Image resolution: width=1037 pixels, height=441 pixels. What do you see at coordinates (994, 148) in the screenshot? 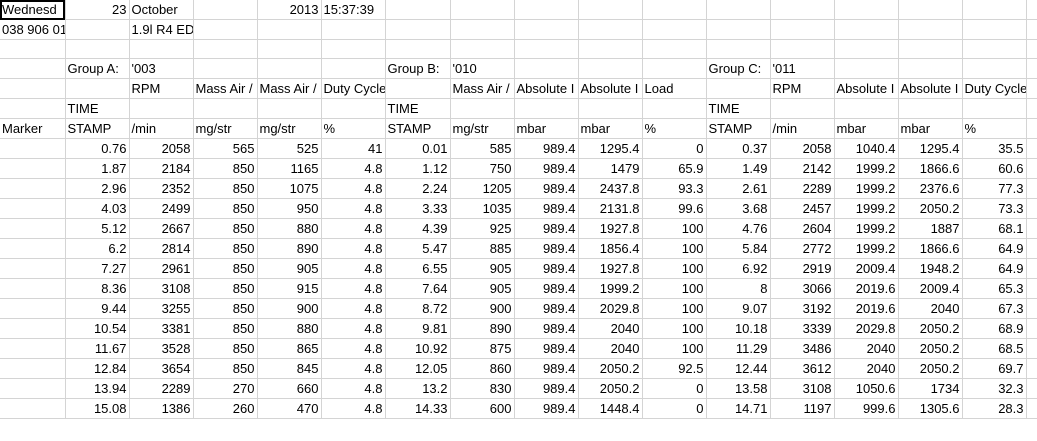
I see `cell: 35.5` at bounding box center [994, 148].